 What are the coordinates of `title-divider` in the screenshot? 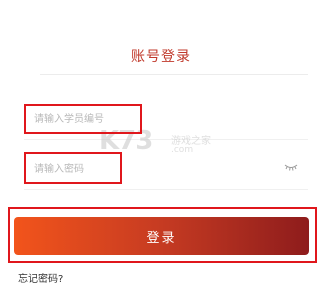 It's located at (174, 74).